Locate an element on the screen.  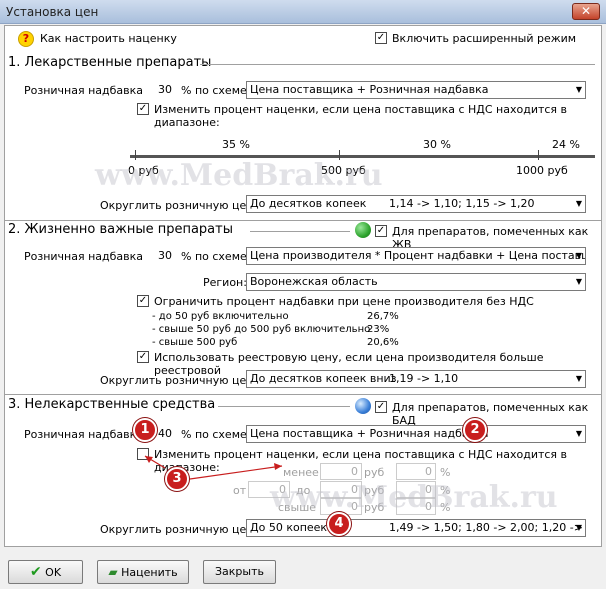
marker-1: 1 is located at coordinates (145, 430).